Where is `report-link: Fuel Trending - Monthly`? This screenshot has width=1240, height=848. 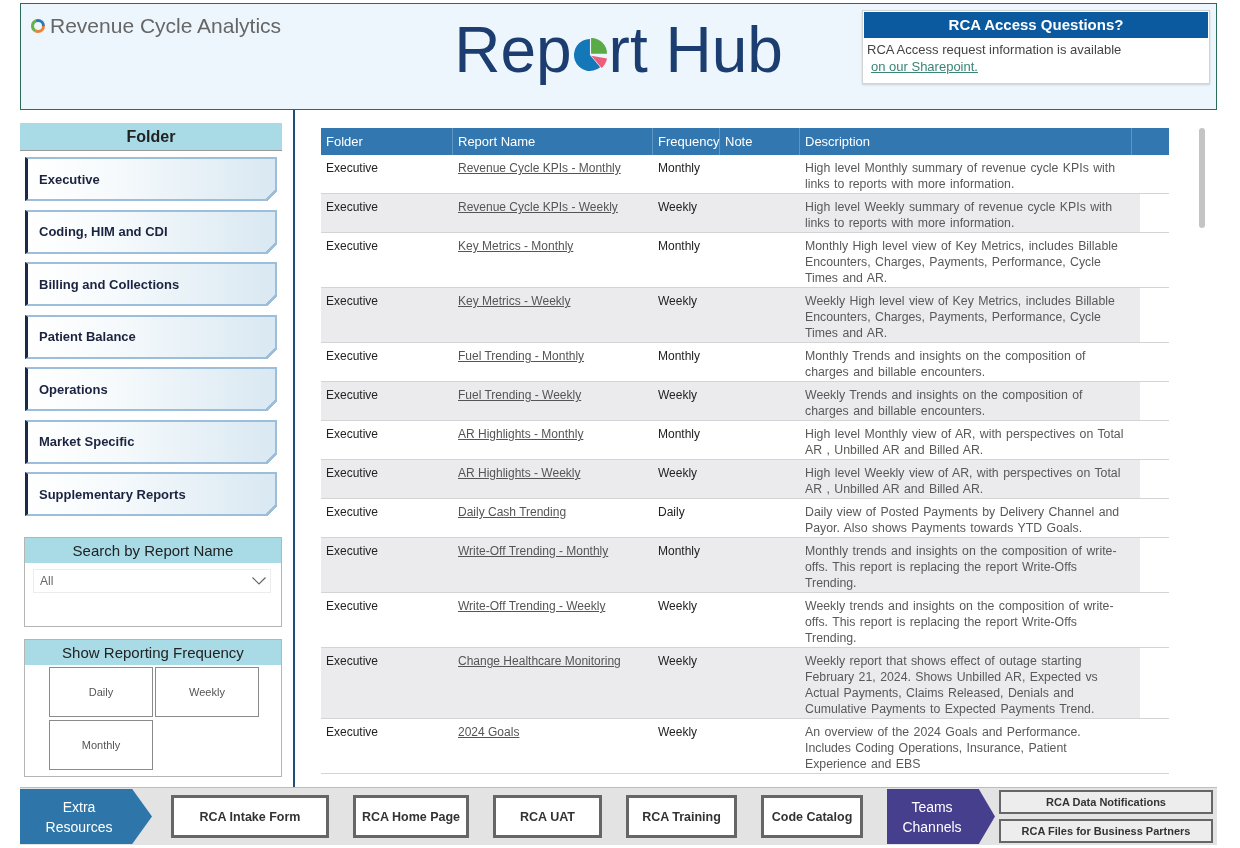 report-link: Fuel Trending - Monthly is located at coordinates (521, 356).